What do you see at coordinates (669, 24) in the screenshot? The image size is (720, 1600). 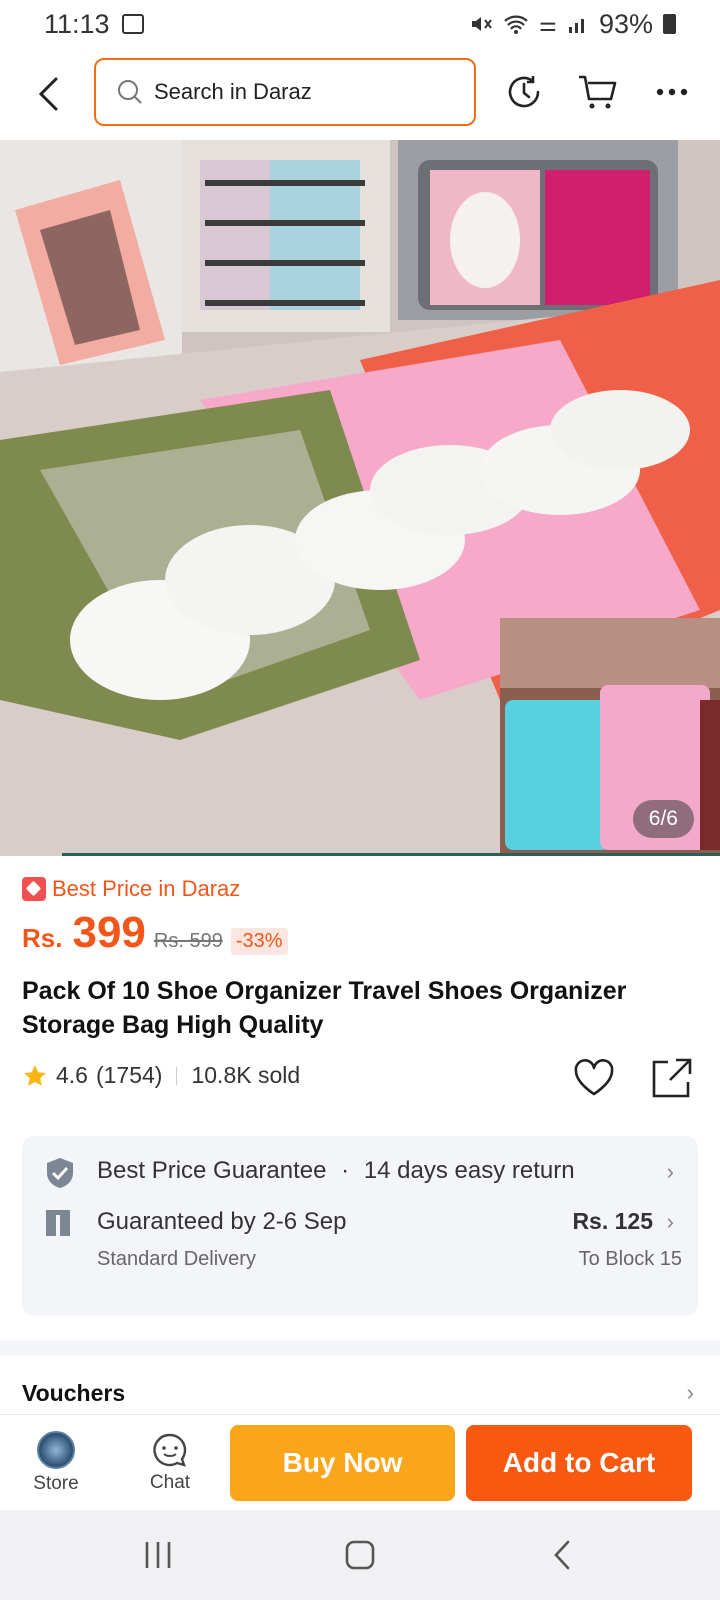 I see `battery-icon` at bounding box center [669, 24].